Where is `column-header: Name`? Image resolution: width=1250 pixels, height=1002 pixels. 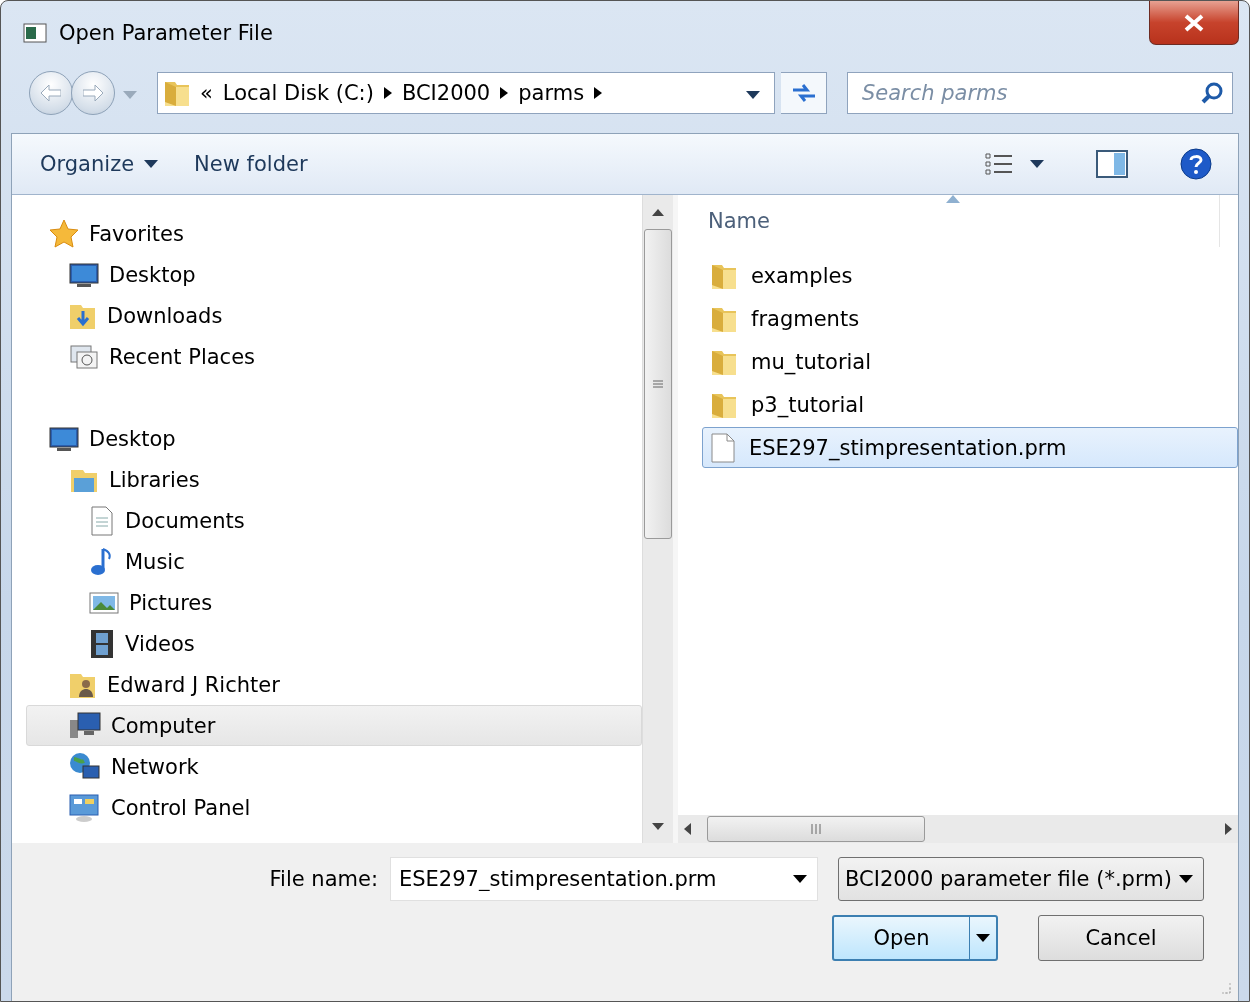 column-header: Name is located at coordinates (949, 221).